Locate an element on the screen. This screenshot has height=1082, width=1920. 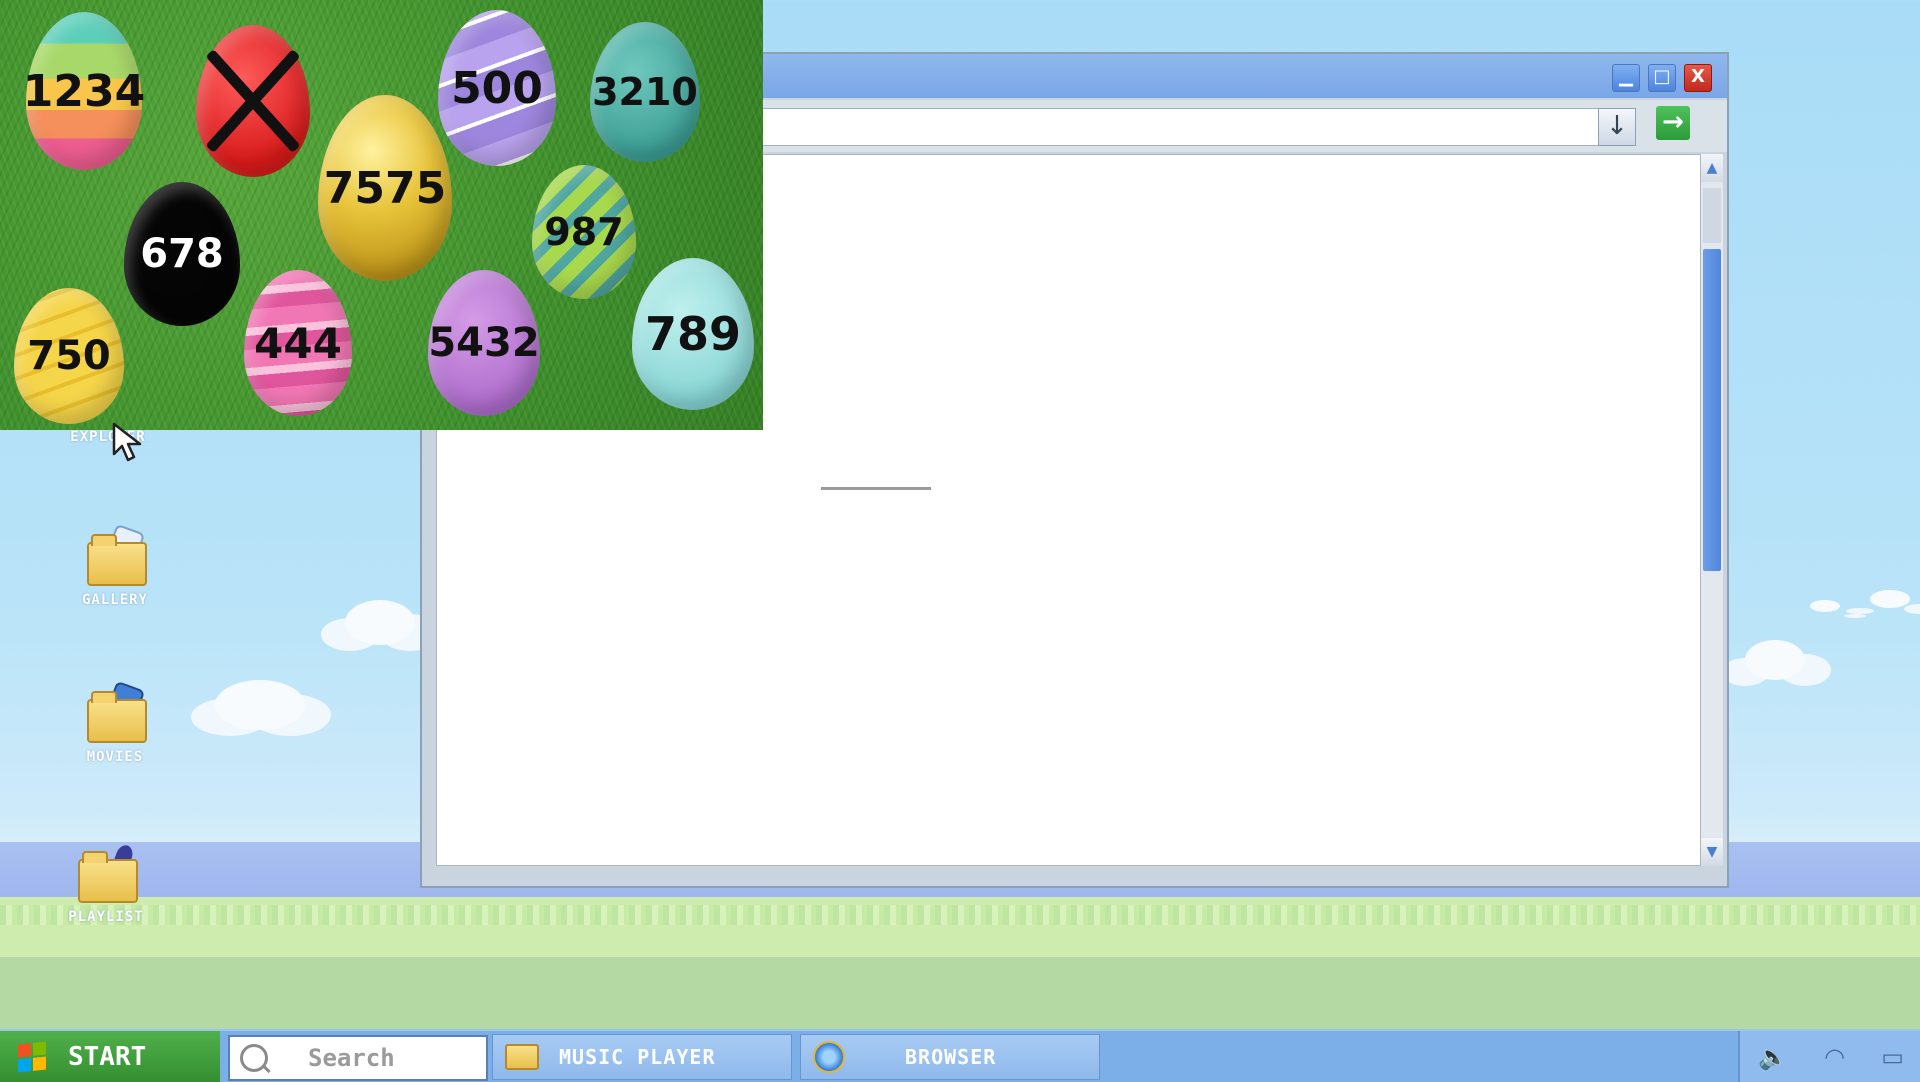
egg-number: 750 is located at coordinates (69, 356).